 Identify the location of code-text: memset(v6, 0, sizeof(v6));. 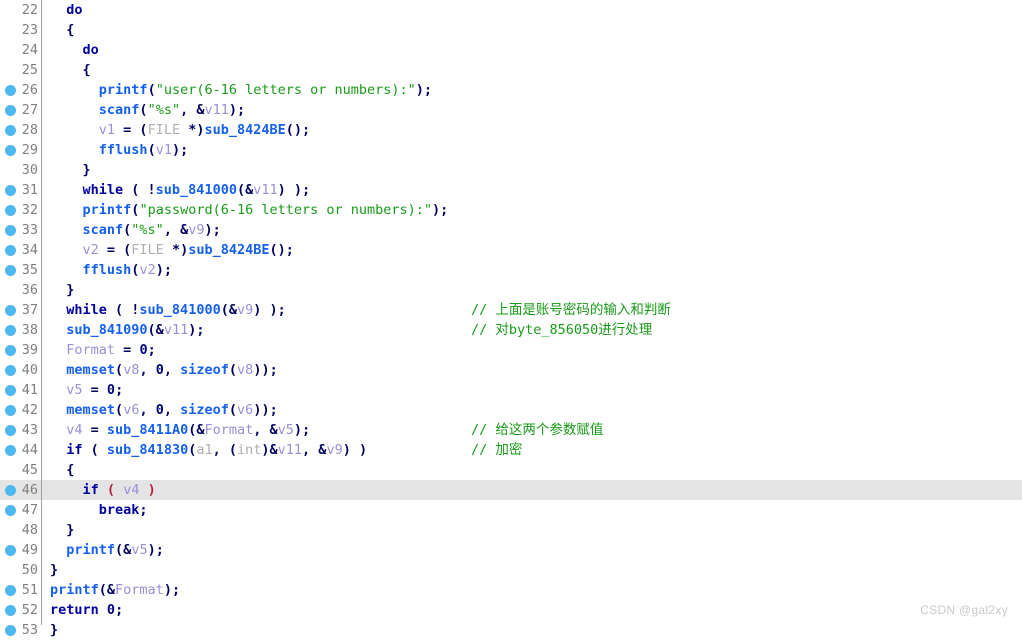
(163, 410).